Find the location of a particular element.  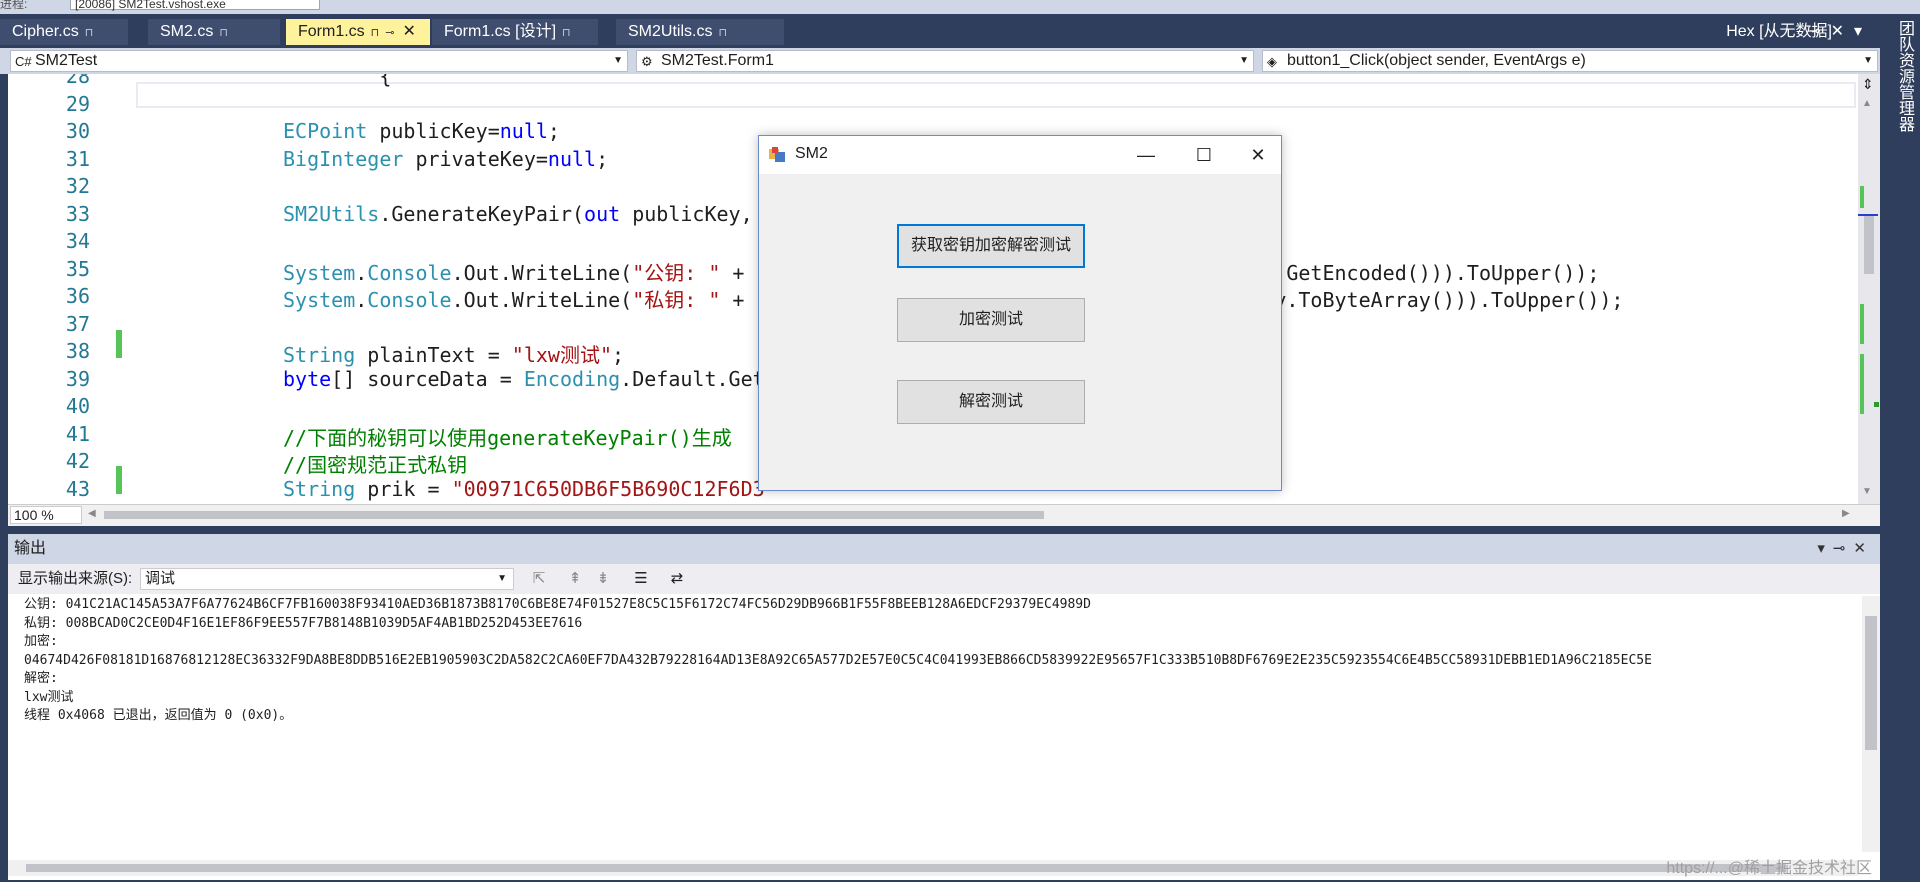

scroll-thumb is located at coordinates (1869, 244).